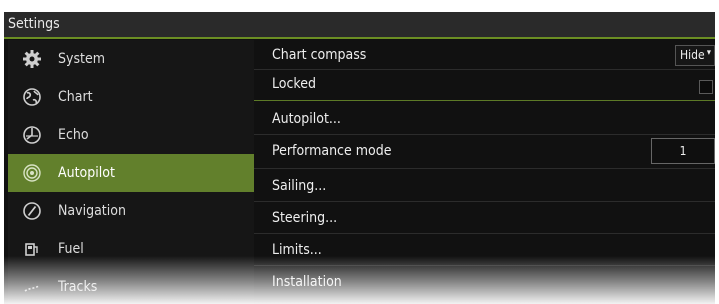 This screenshot has width=719, height=304. Describe the element at coordinates (692, 55) in the screenshot. I see `dropdown-value: Hide` at that location.